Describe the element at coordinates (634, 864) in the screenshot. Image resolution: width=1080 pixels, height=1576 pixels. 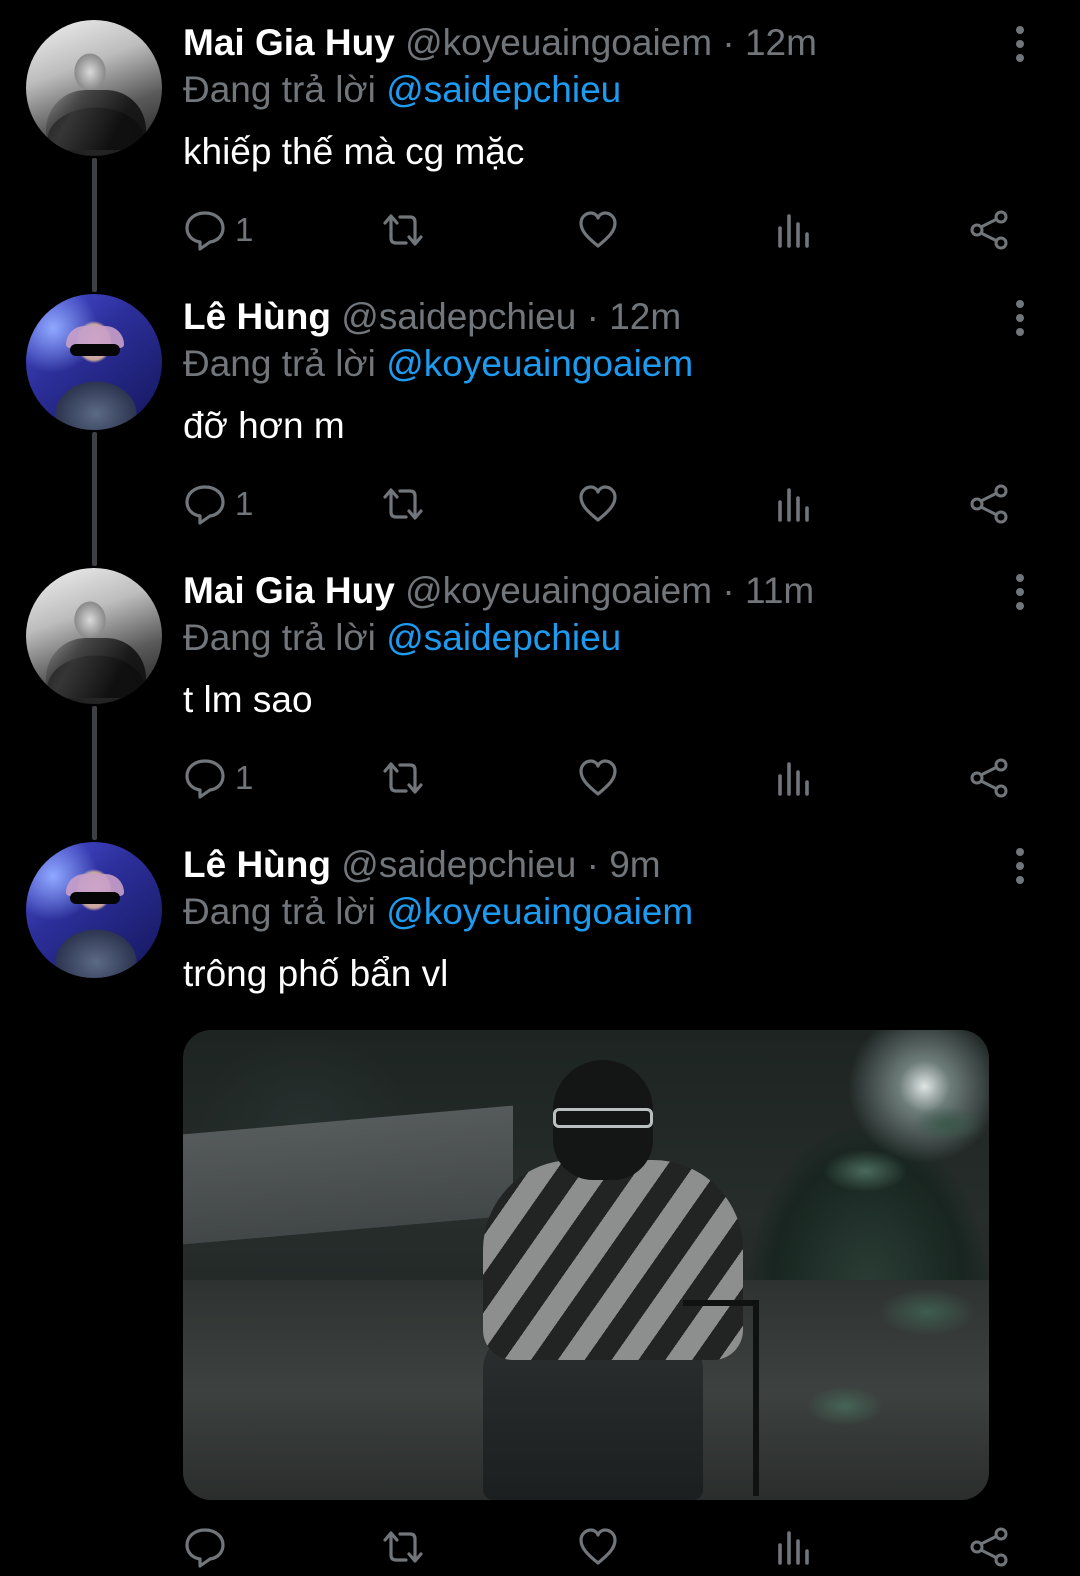
I see `timestamp: 9m` at that location.